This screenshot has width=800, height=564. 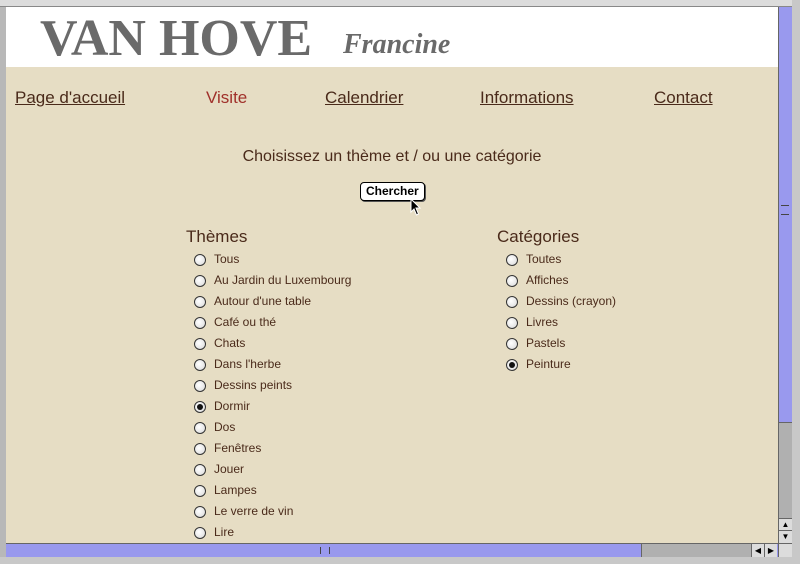 What do you see at coordinates (527, 98) in the screenshot?
I see `nav-link-information: Informations` at bounding box center [527, 98].